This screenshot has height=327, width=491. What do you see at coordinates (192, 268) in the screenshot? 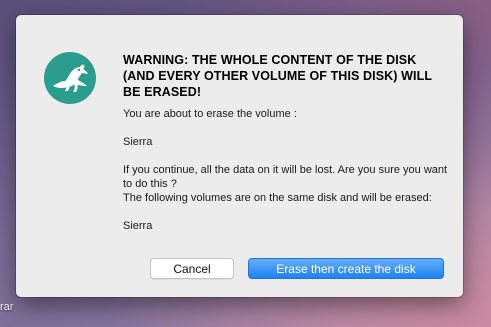
I see `cancel-button: Cancel` at bounding box center [192, 268].